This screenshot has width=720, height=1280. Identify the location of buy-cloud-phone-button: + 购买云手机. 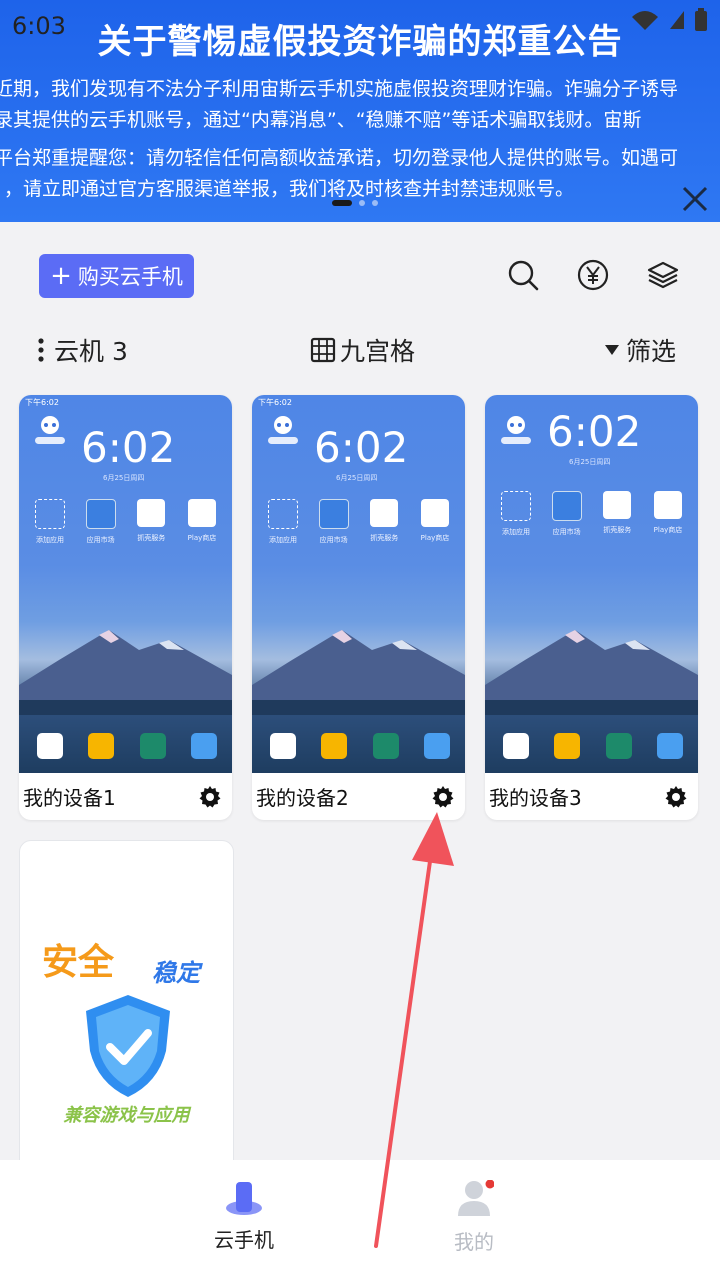
(116, 276).